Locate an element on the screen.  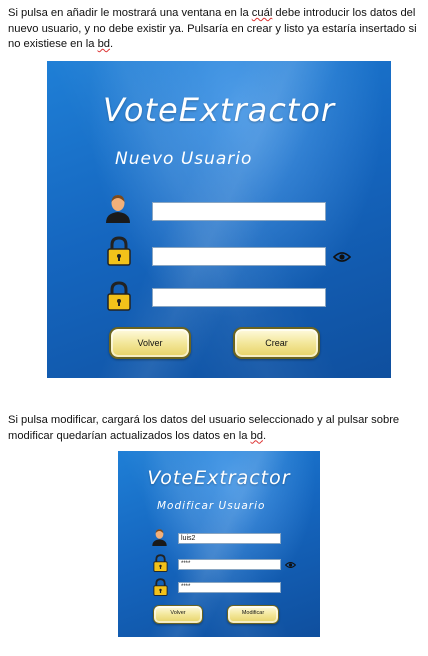
create-button: Crear is located at coordinates (276, 343).